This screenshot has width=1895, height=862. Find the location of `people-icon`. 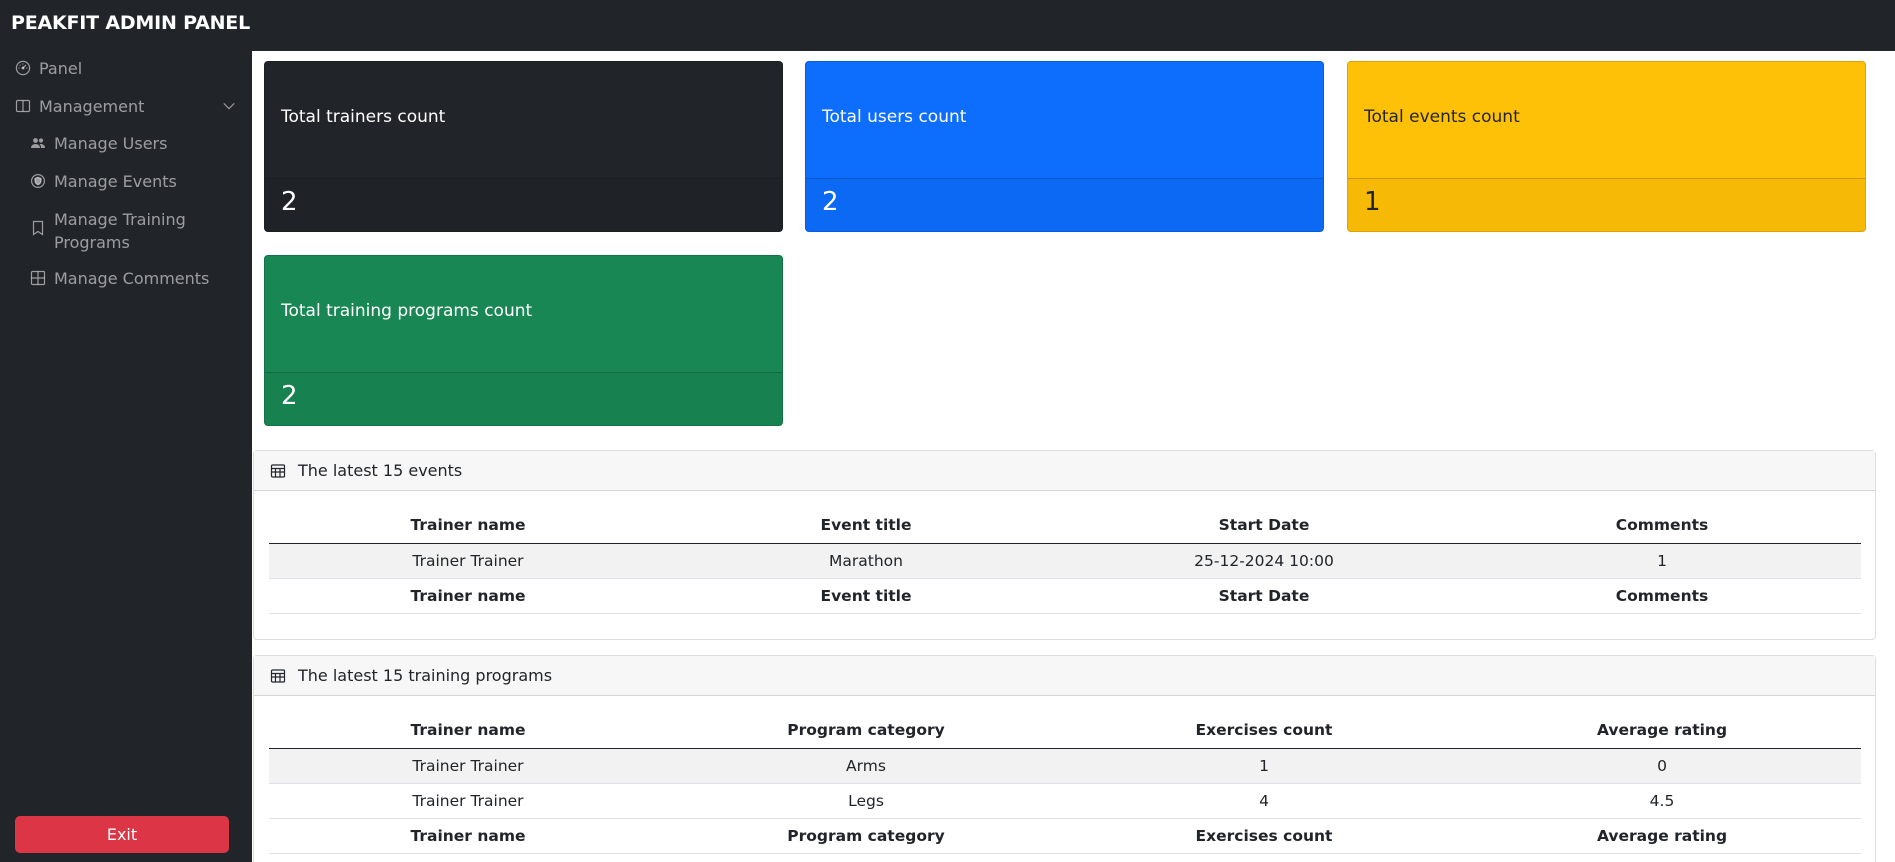

people-icon is located at coordinates (38, 143).